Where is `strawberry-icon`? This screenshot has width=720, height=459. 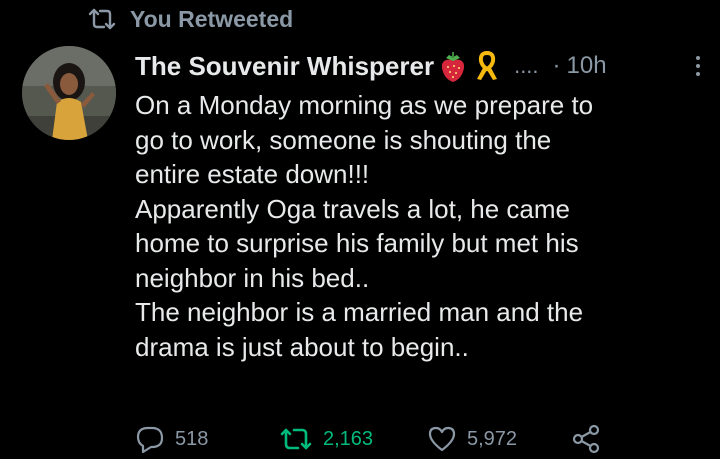
strawberry-icon is located at coordinates (453, 66).